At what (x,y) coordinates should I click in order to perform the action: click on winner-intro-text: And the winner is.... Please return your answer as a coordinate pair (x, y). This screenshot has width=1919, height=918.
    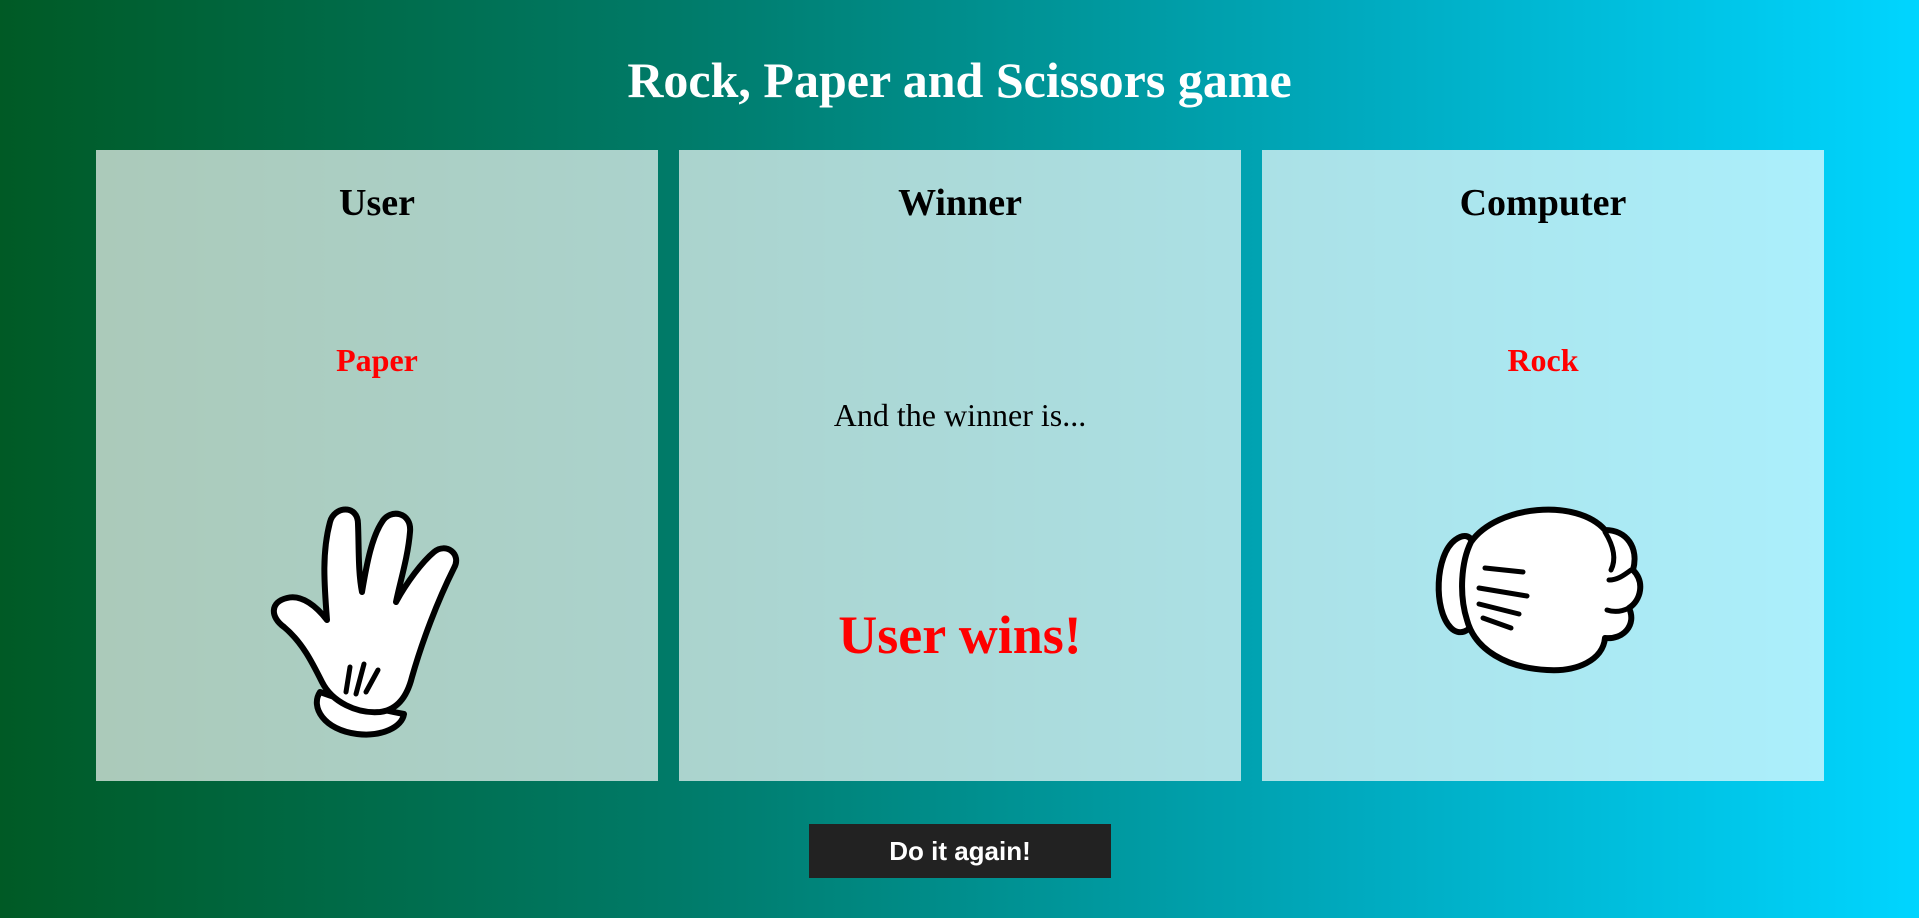
    Looking at the image, I should click on (960, 415).